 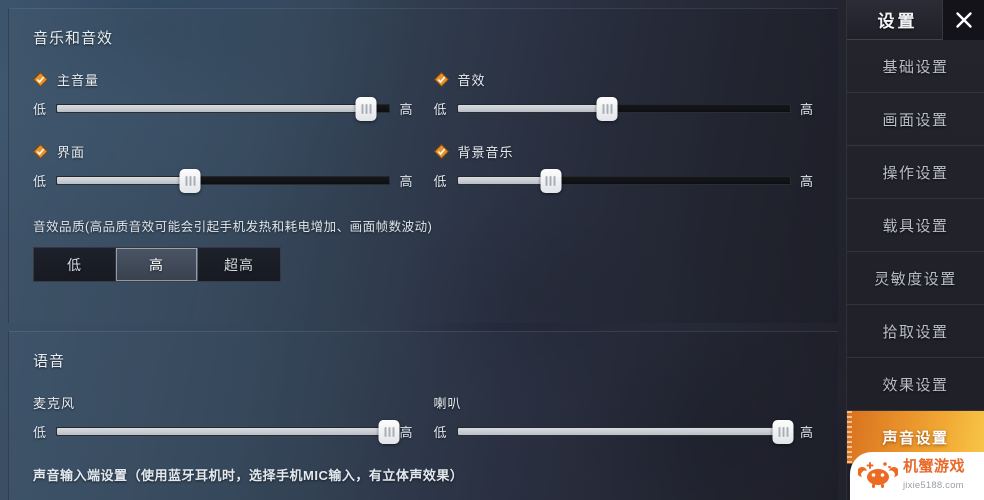 What do you see at coordinates (915, 278) in the screenshot?
I see `sidebar-item-sensitivity-settings: 灵敏度设置` at bounding box center [915, 278].